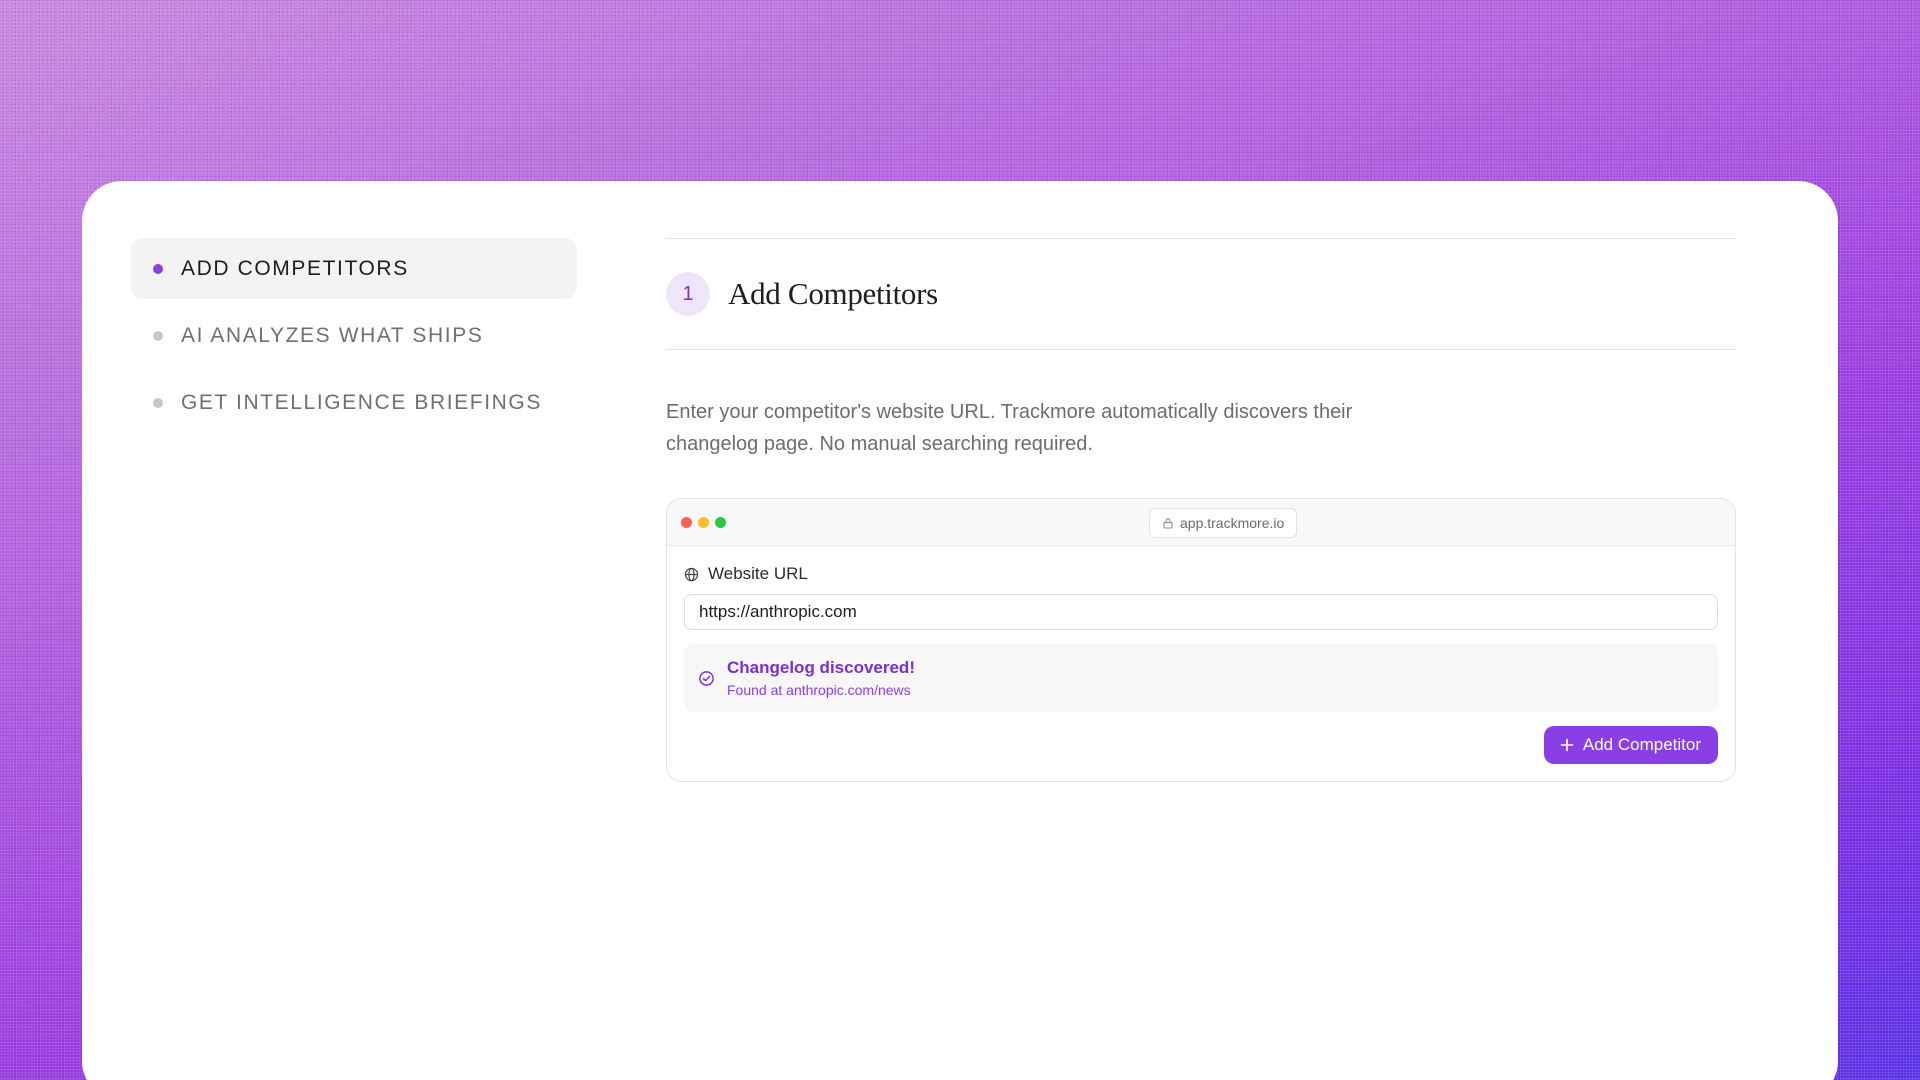  I want to click on lock-icon, so click(1168, 523).